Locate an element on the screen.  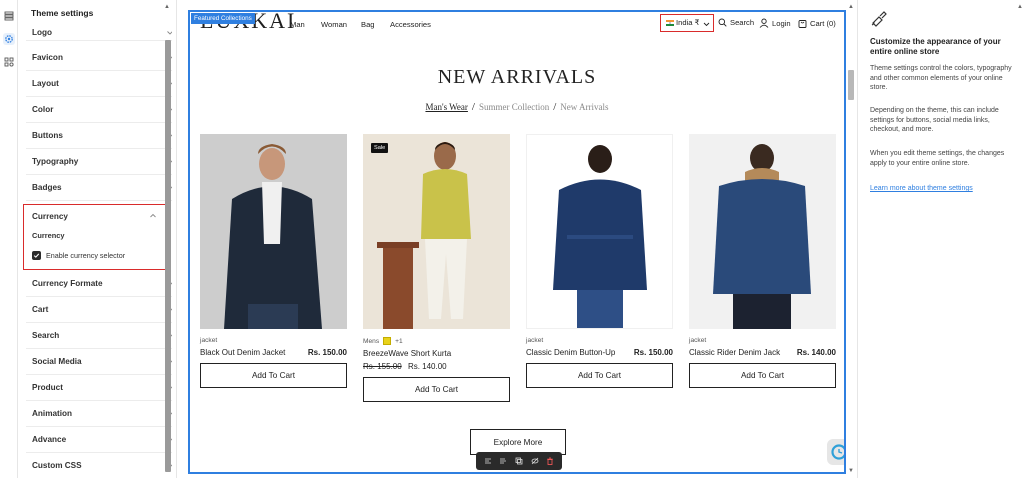
product-info-row: Classic Rider Denim Jack Rs. 140.00 is located at coordinates (762, 352).